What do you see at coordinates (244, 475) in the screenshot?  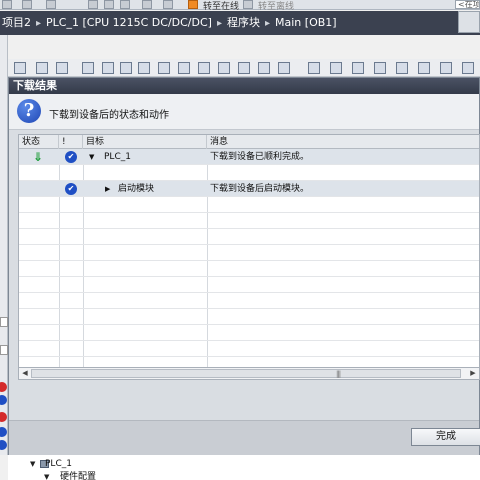 I see `tree-item: ▼ 硬件配置` at bounding box center [244, 475].